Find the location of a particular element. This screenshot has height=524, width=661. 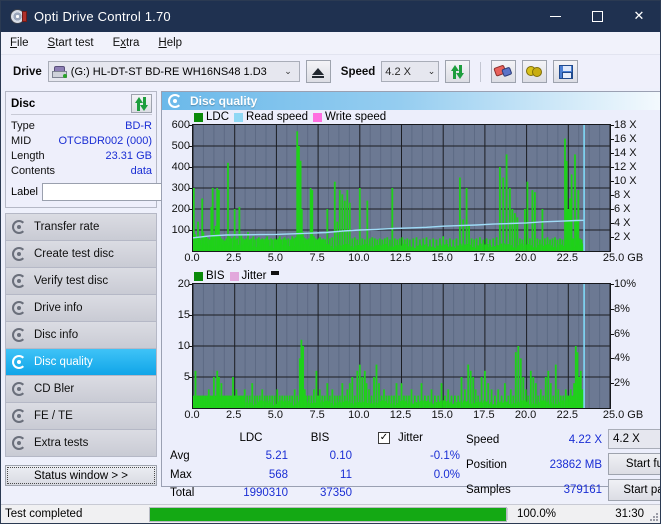

x-tick-label: 0.0 is located at coordinates (192, 415).